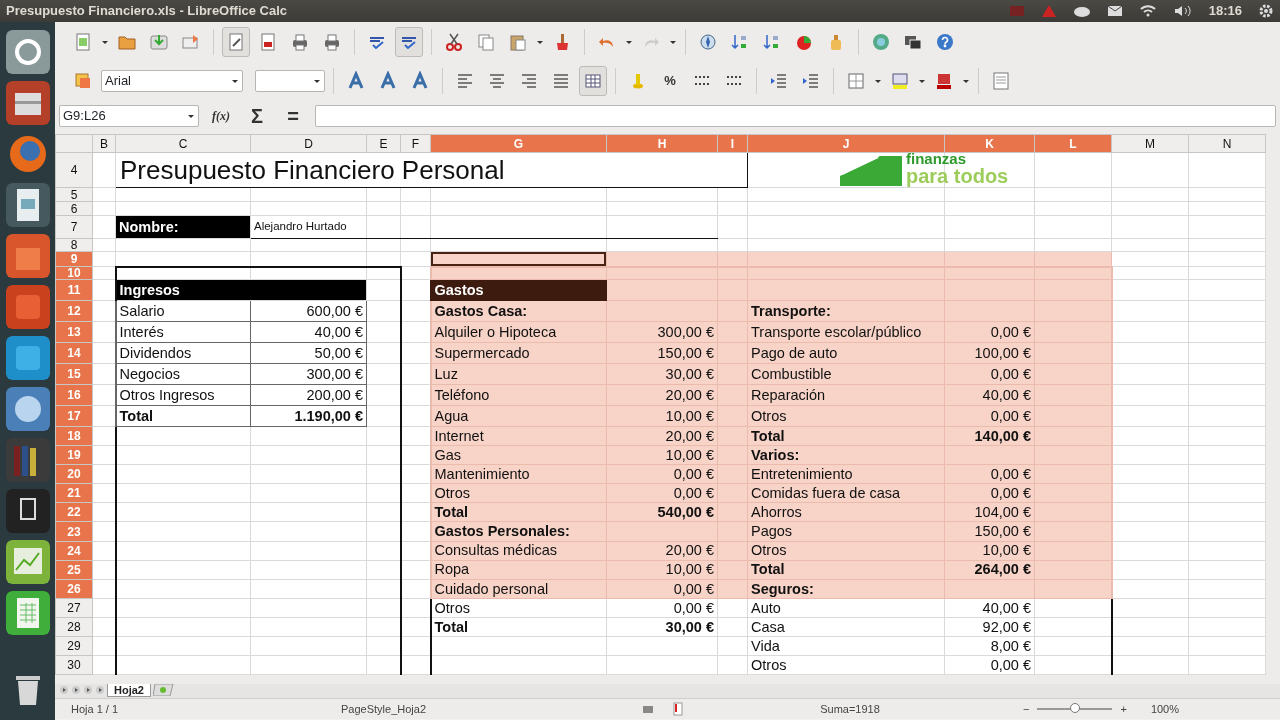 This screenshot has width=1280, height=720. I want to click on table-cell: Cuidado personal, so click(518, 589).